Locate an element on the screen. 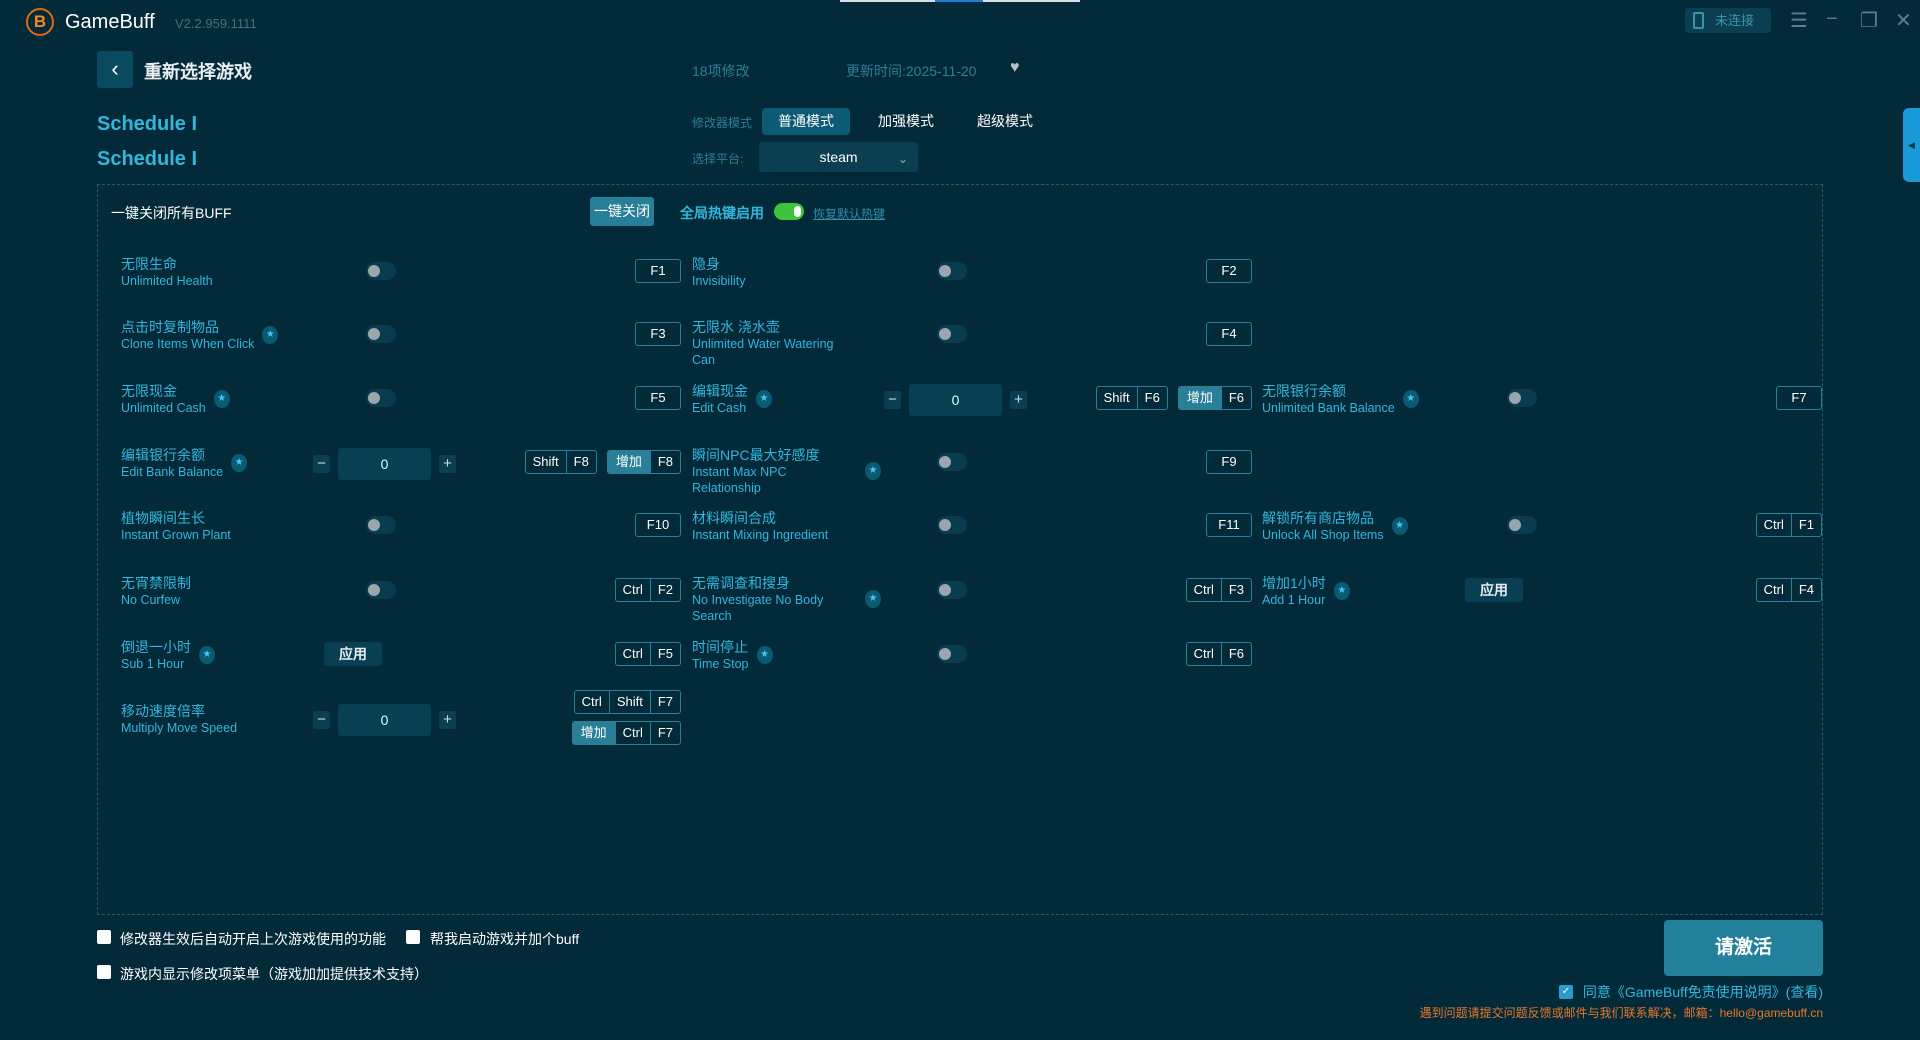  side-panel-toggle: ◀ is located at coordinates (1911, 145).